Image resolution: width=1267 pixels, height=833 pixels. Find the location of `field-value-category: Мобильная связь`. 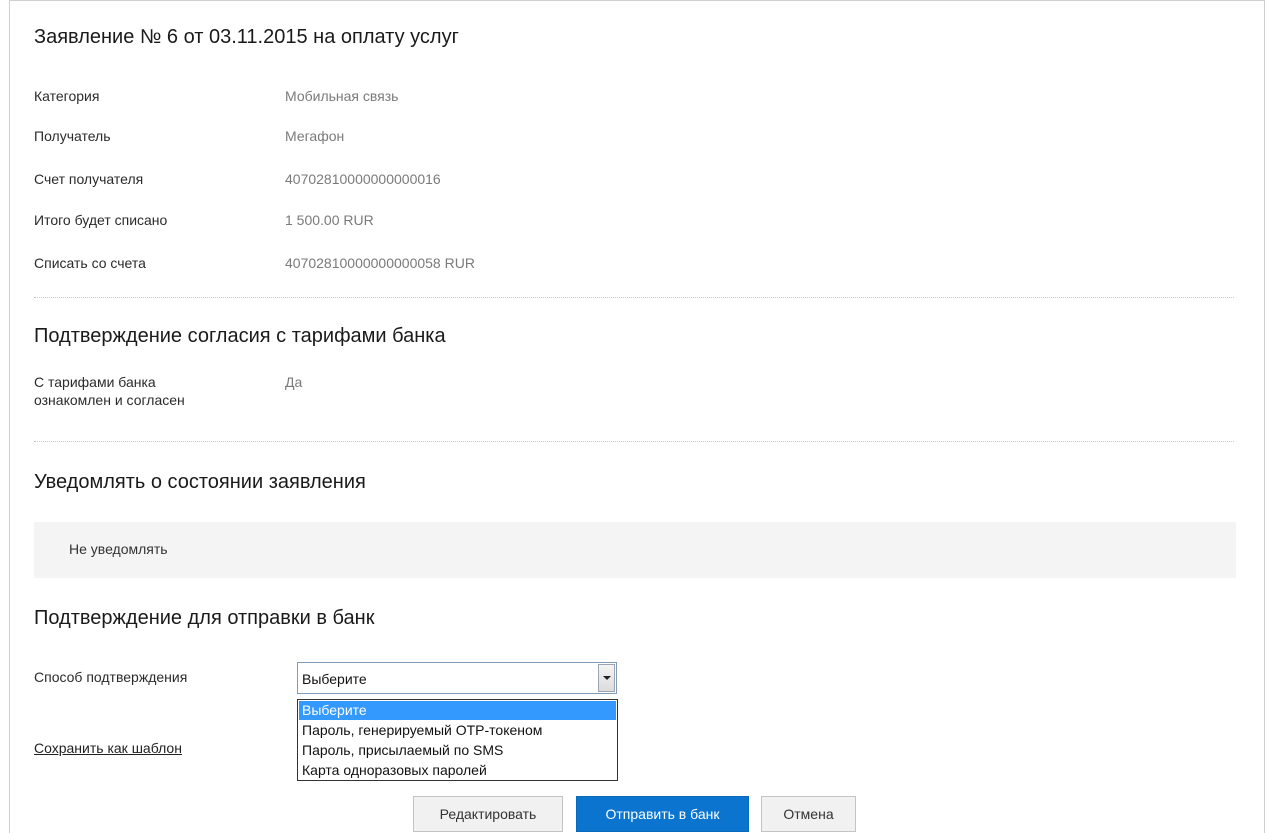

field-value-category: Мобильная связь is located at coordinates (342, 96).